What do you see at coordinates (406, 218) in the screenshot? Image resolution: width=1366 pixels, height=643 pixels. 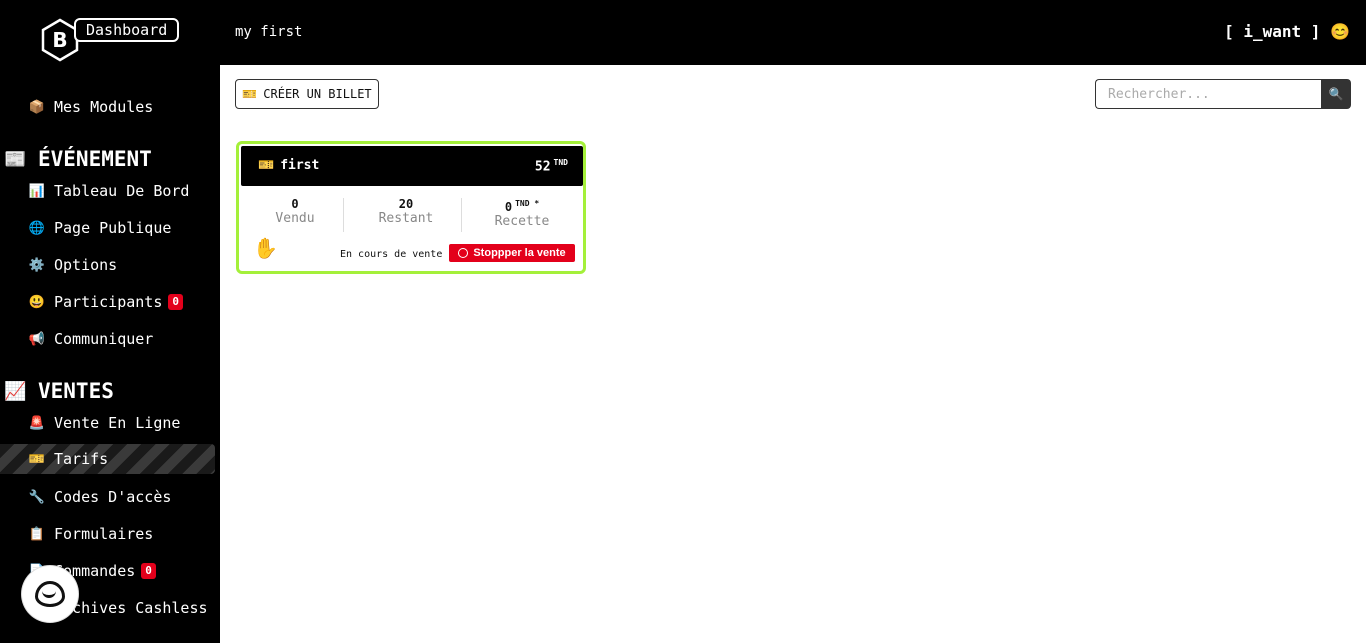 I see `stat-remaining-label: Restant` at bounding box center [406, 218].